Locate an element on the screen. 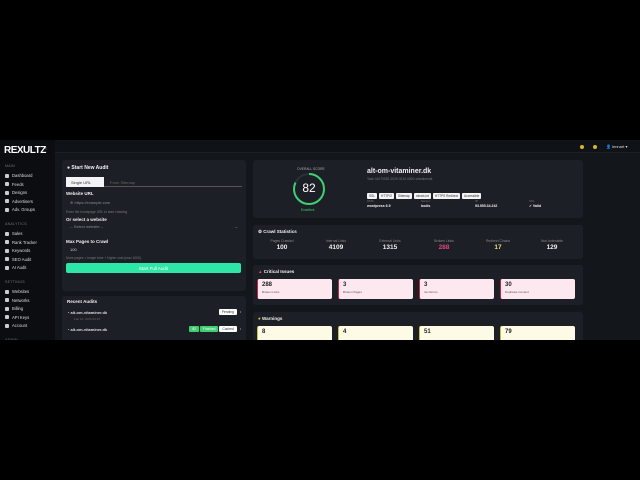  critical-broken-links: 288 Broken Links is located at coordinates (294, 289).